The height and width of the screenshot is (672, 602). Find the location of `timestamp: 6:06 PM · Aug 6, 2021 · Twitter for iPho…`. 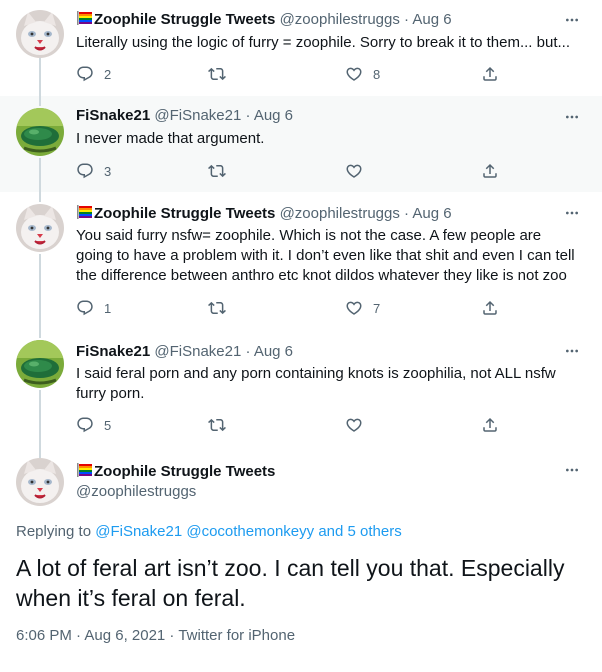

timestamp: 6:06 PM · Aug 6, 2021 · Twitter for iPho… is located at coordinates (155, 636).